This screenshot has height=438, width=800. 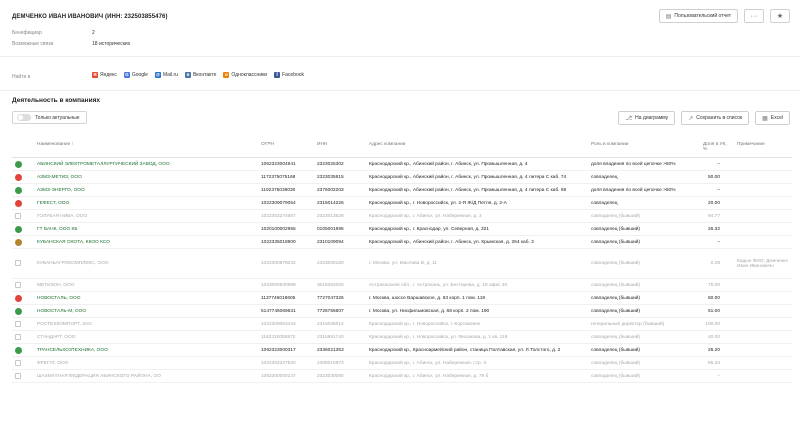 What do you see at coordinates (146, 177) in the screenshot?
I see `cell-name: АЗМЗ-МЕТИЗ, ООО` at bounding box center [146, 177].